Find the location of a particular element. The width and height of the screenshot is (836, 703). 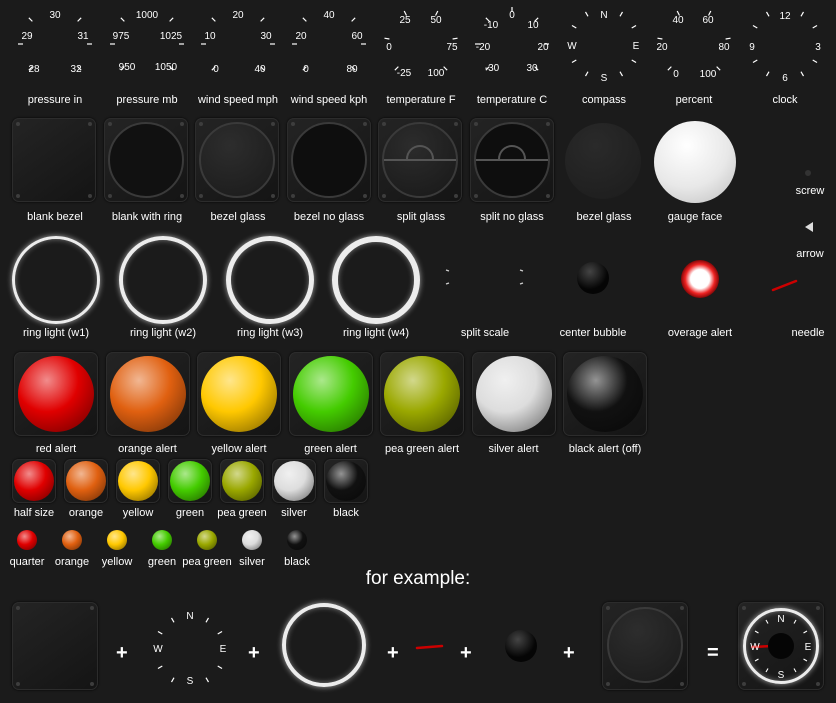

gauge-tick: -30 is located at coordinates (492, 68).